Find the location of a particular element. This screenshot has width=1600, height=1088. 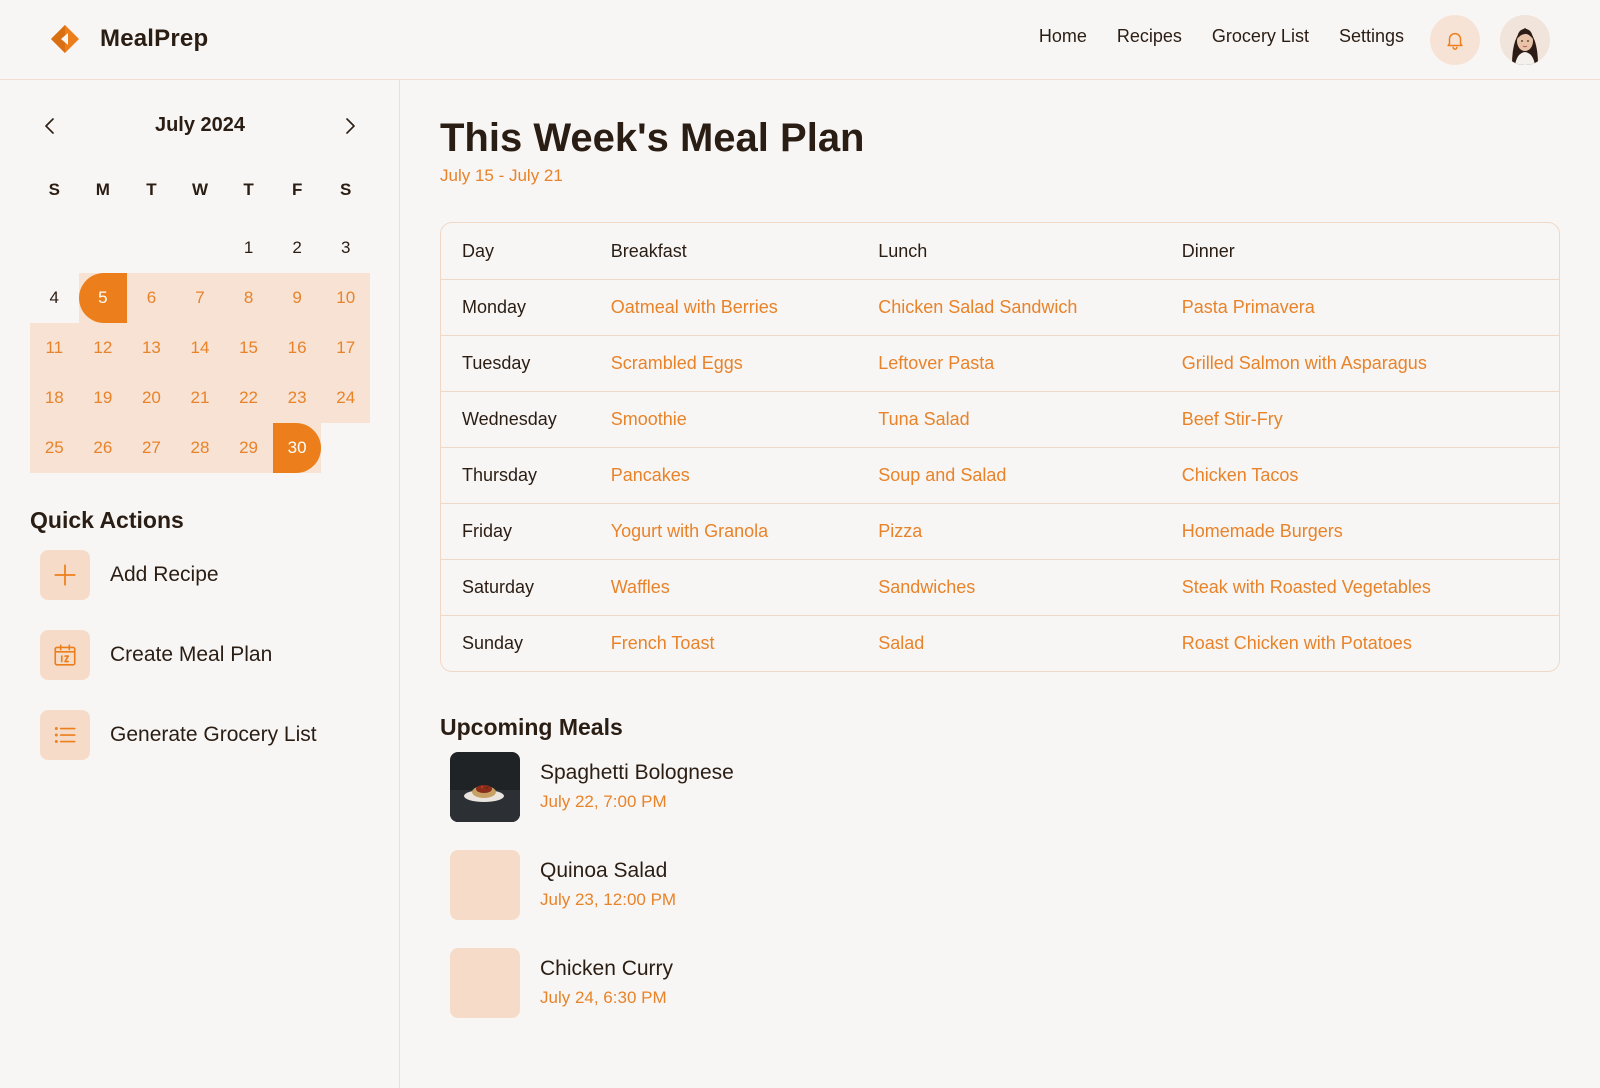

calendar-day: 5 is located at coordinates (103, 298).